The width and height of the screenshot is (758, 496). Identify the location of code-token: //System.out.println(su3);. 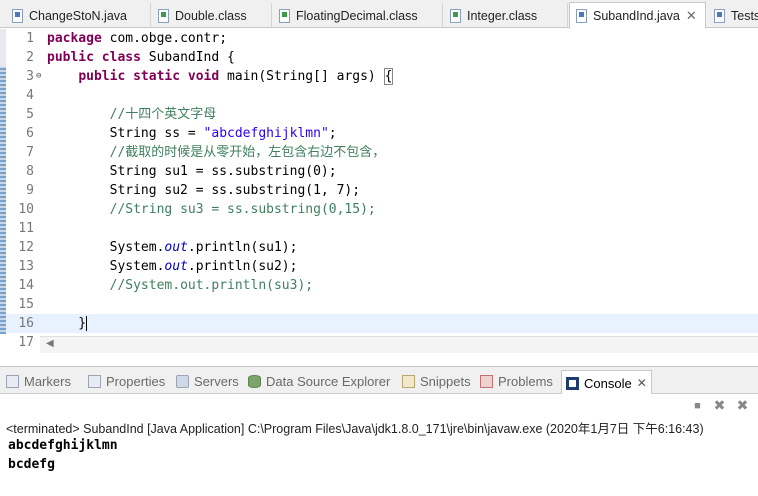
(211, 285).